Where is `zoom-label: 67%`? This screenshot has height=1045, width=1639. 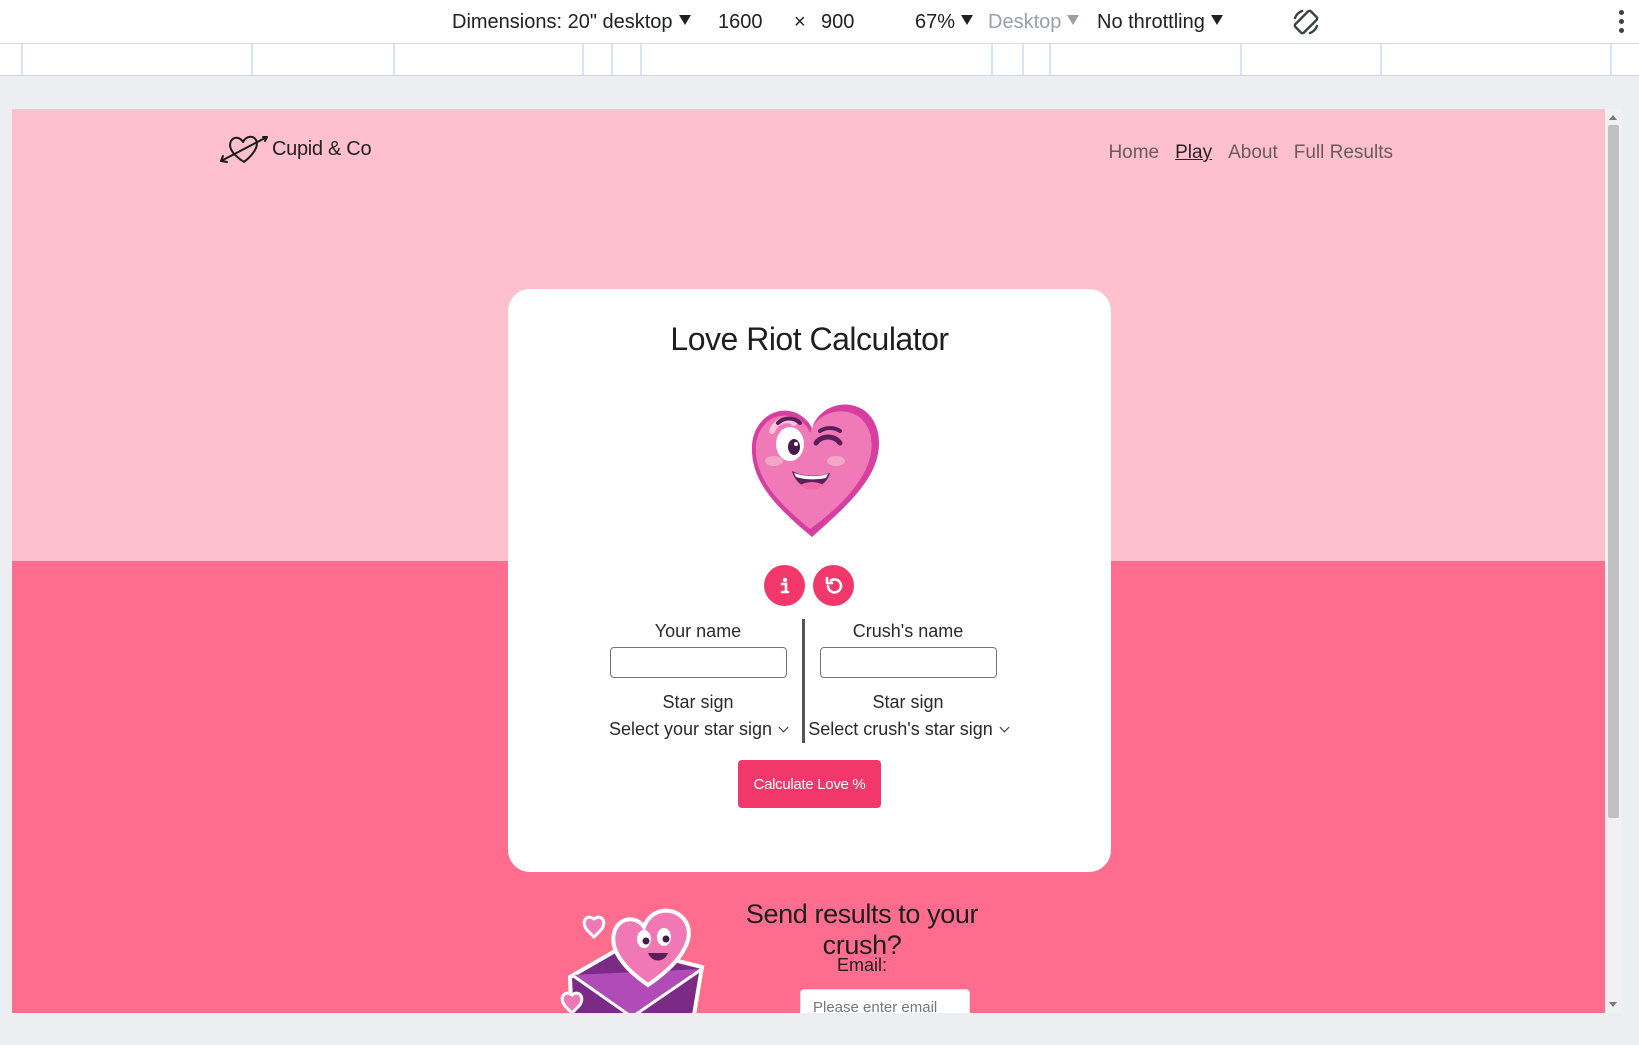
zoom-label: 67% is located at coordinates (935, 22).